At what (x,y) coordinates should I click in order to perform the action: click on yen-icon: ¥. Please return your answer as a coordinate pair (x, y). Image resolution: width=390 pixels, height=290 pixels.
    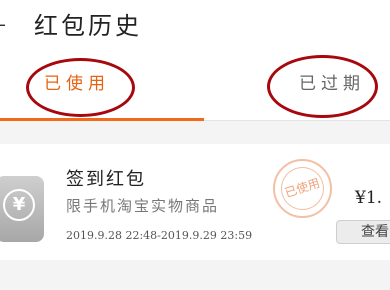
    Looking at the image, I should click on (19, 205).